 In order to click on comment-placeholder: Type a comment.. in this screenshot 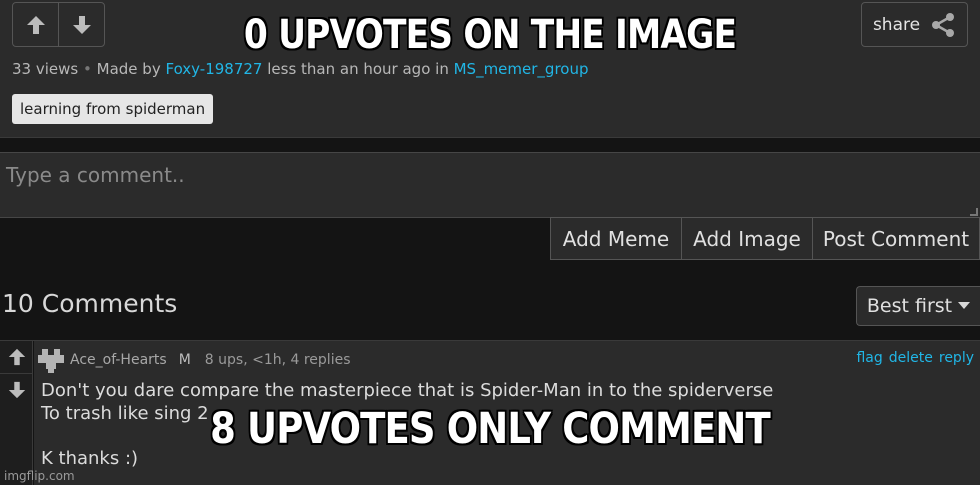, I will do `click(95, 175)`.